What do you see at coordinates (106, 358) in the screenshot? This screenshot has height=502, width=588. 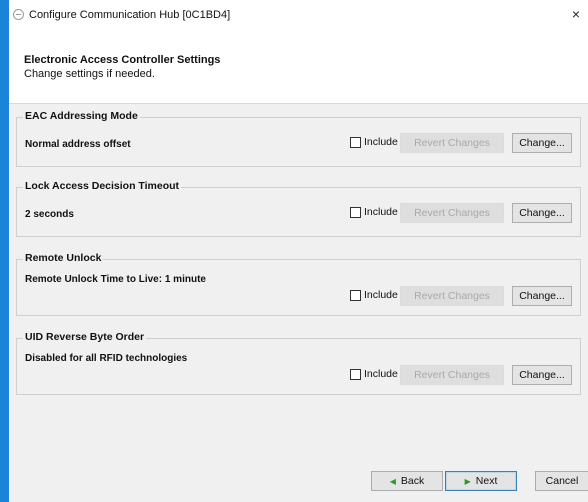 I see `setting-value: Disabled for all RFID technologies` at bounding box center [106, 358].